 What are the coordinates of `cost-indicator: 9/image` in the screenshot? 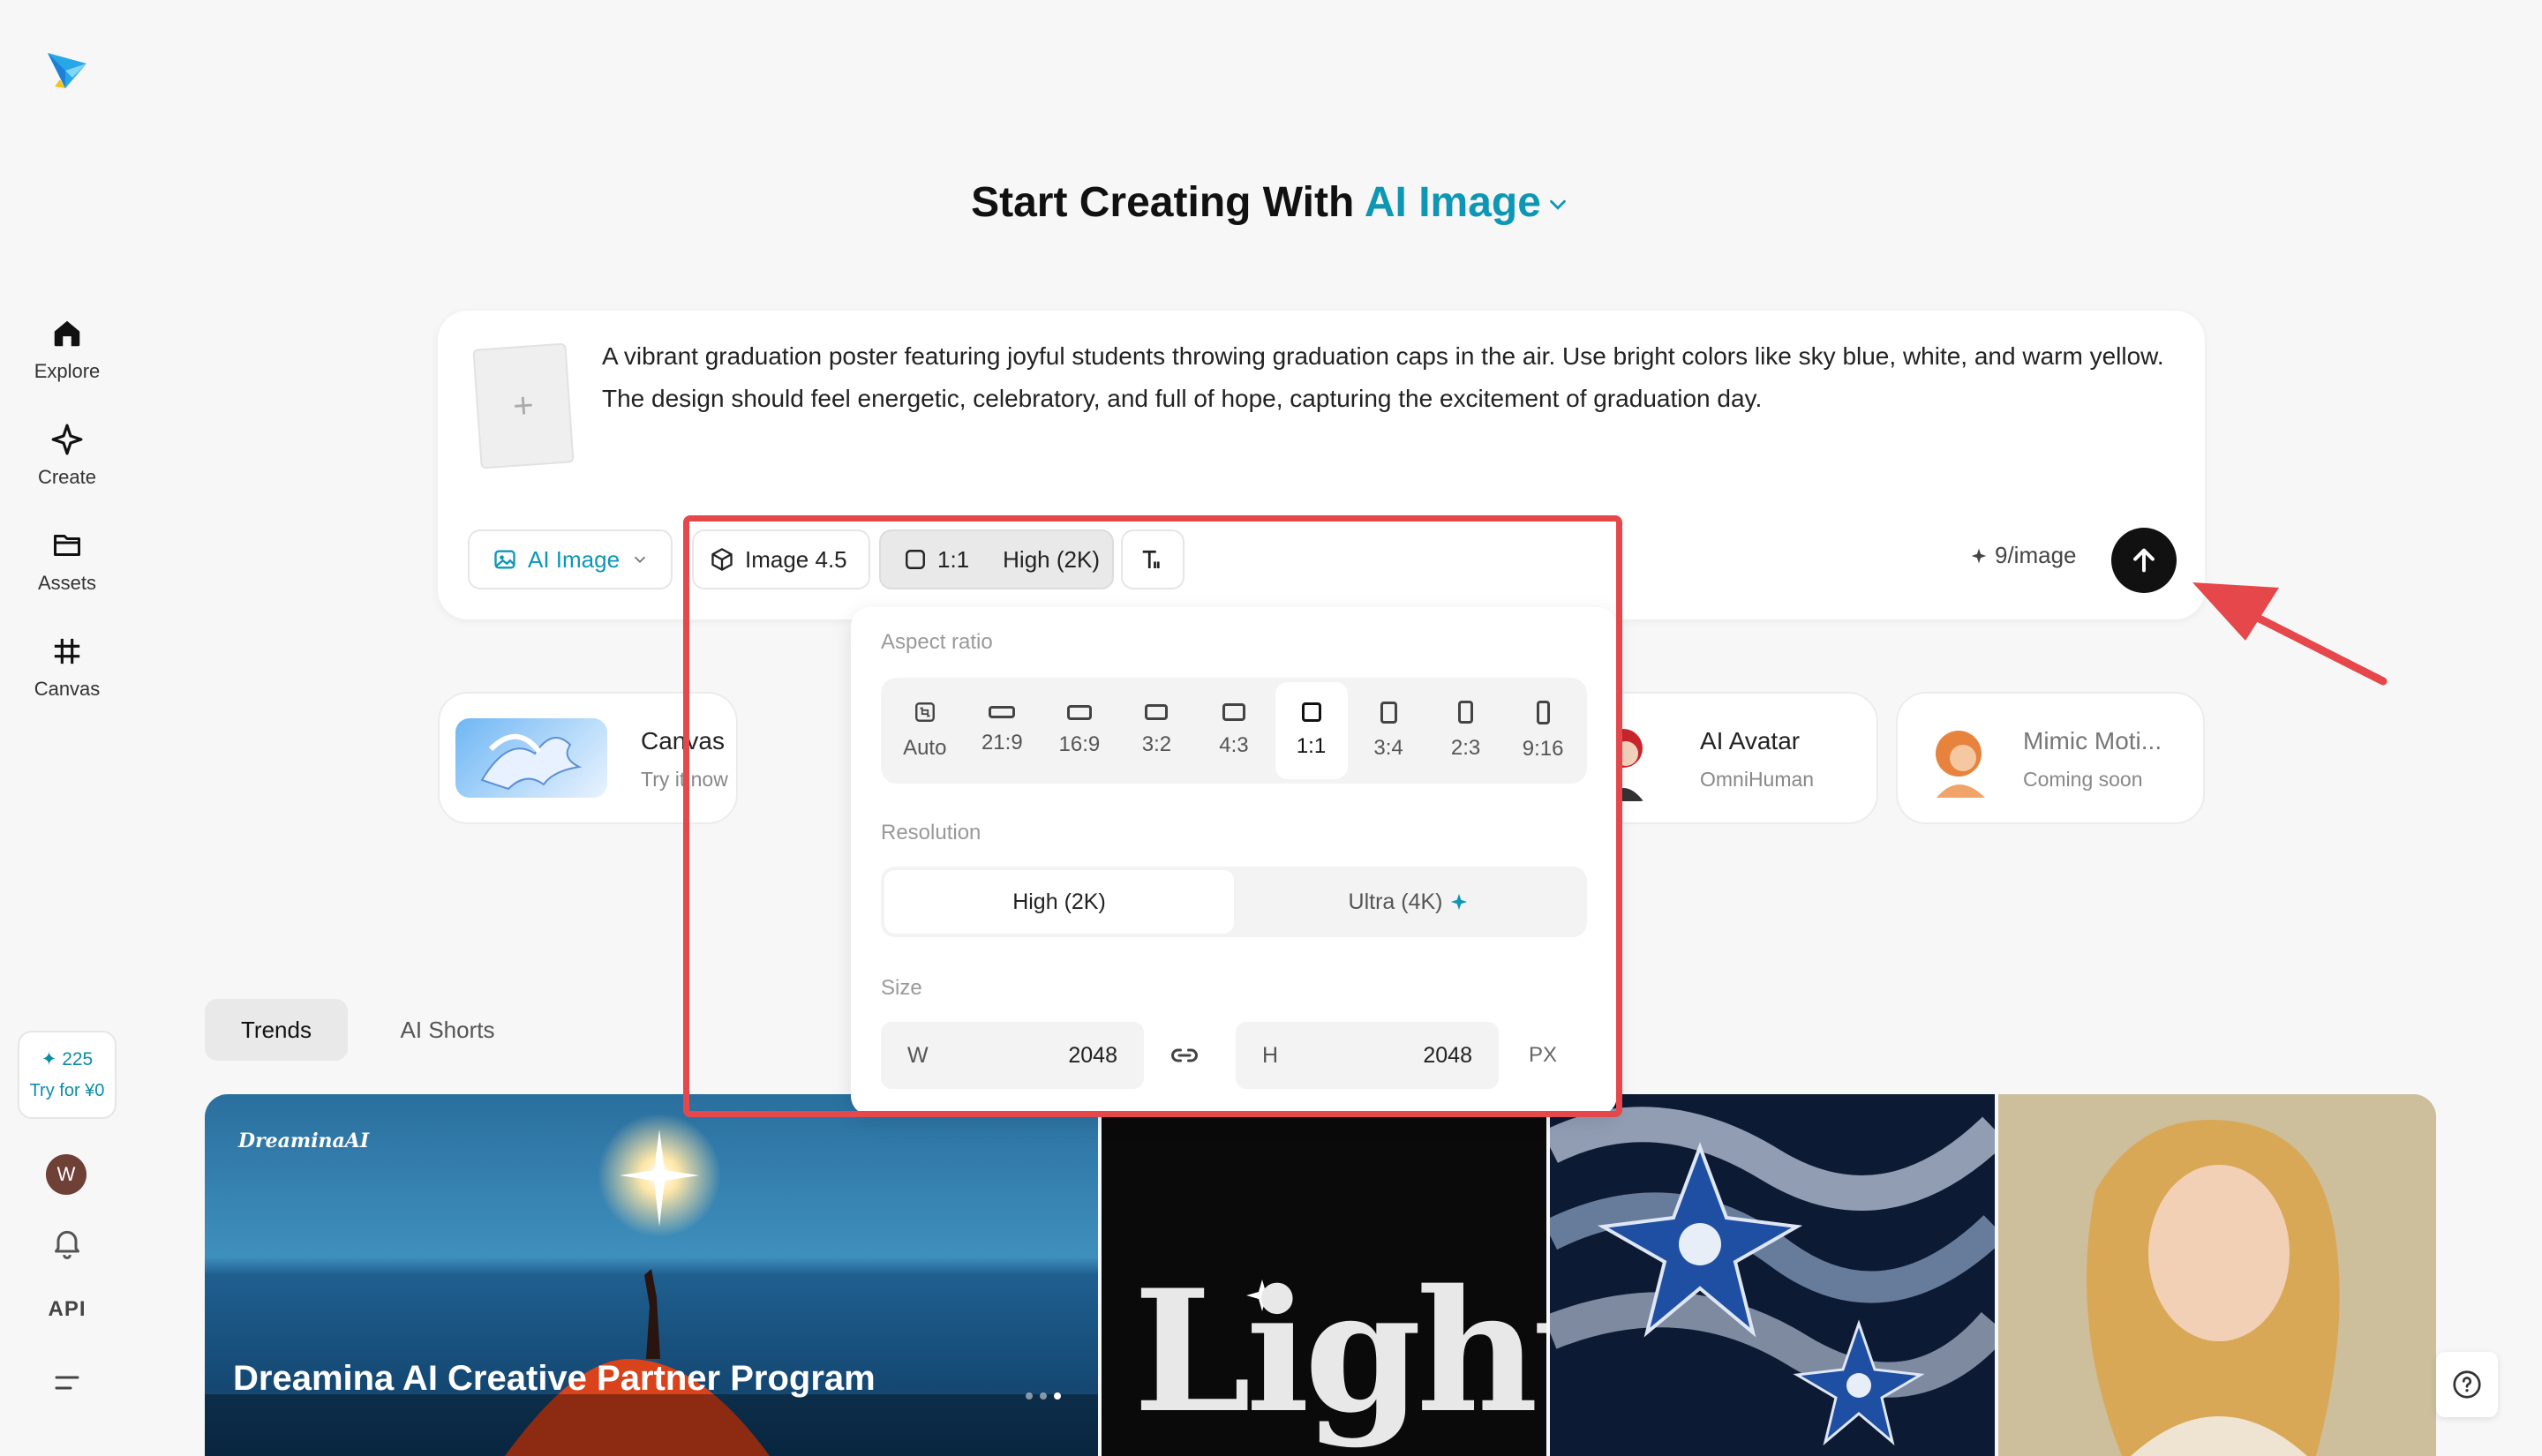 It's located at (2023, 555).